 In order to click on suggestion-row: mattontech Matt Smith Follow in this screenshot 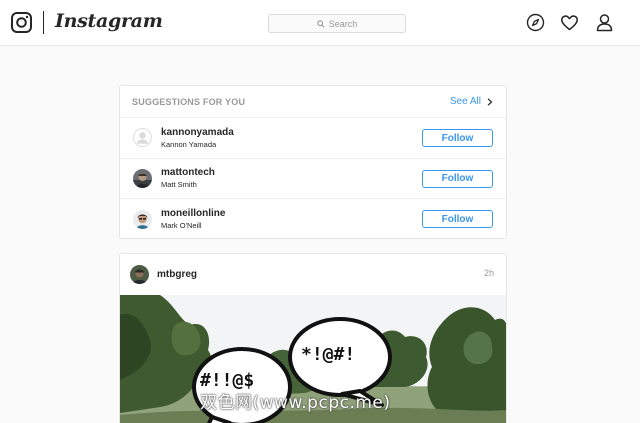, I will do `click(313, 179)`.